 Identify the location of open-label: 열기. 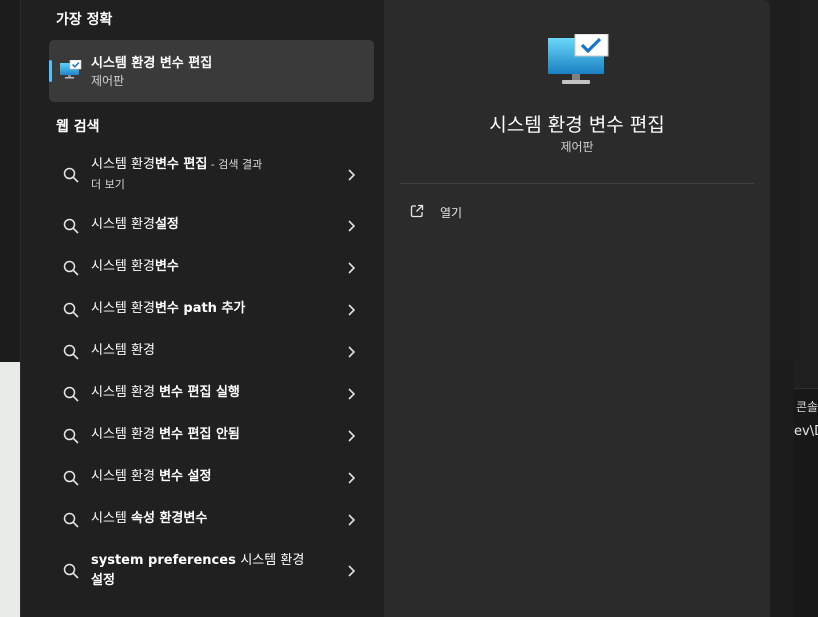
(451, 213).